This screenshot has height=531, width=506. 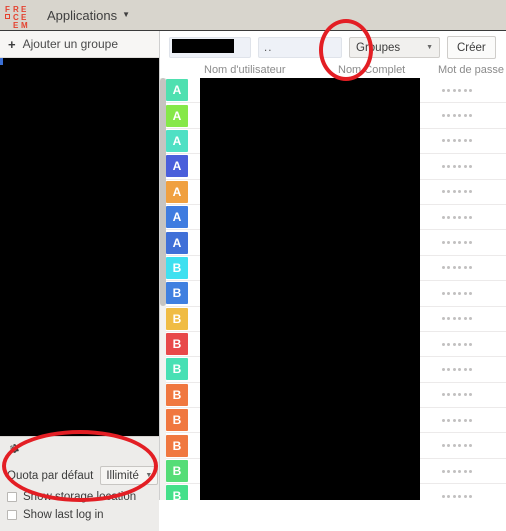 What do you see at coordinates (129, 475) in the screenshot?
I see `default-quota-select: Illimité ▼` at bounding box center [129, 475].